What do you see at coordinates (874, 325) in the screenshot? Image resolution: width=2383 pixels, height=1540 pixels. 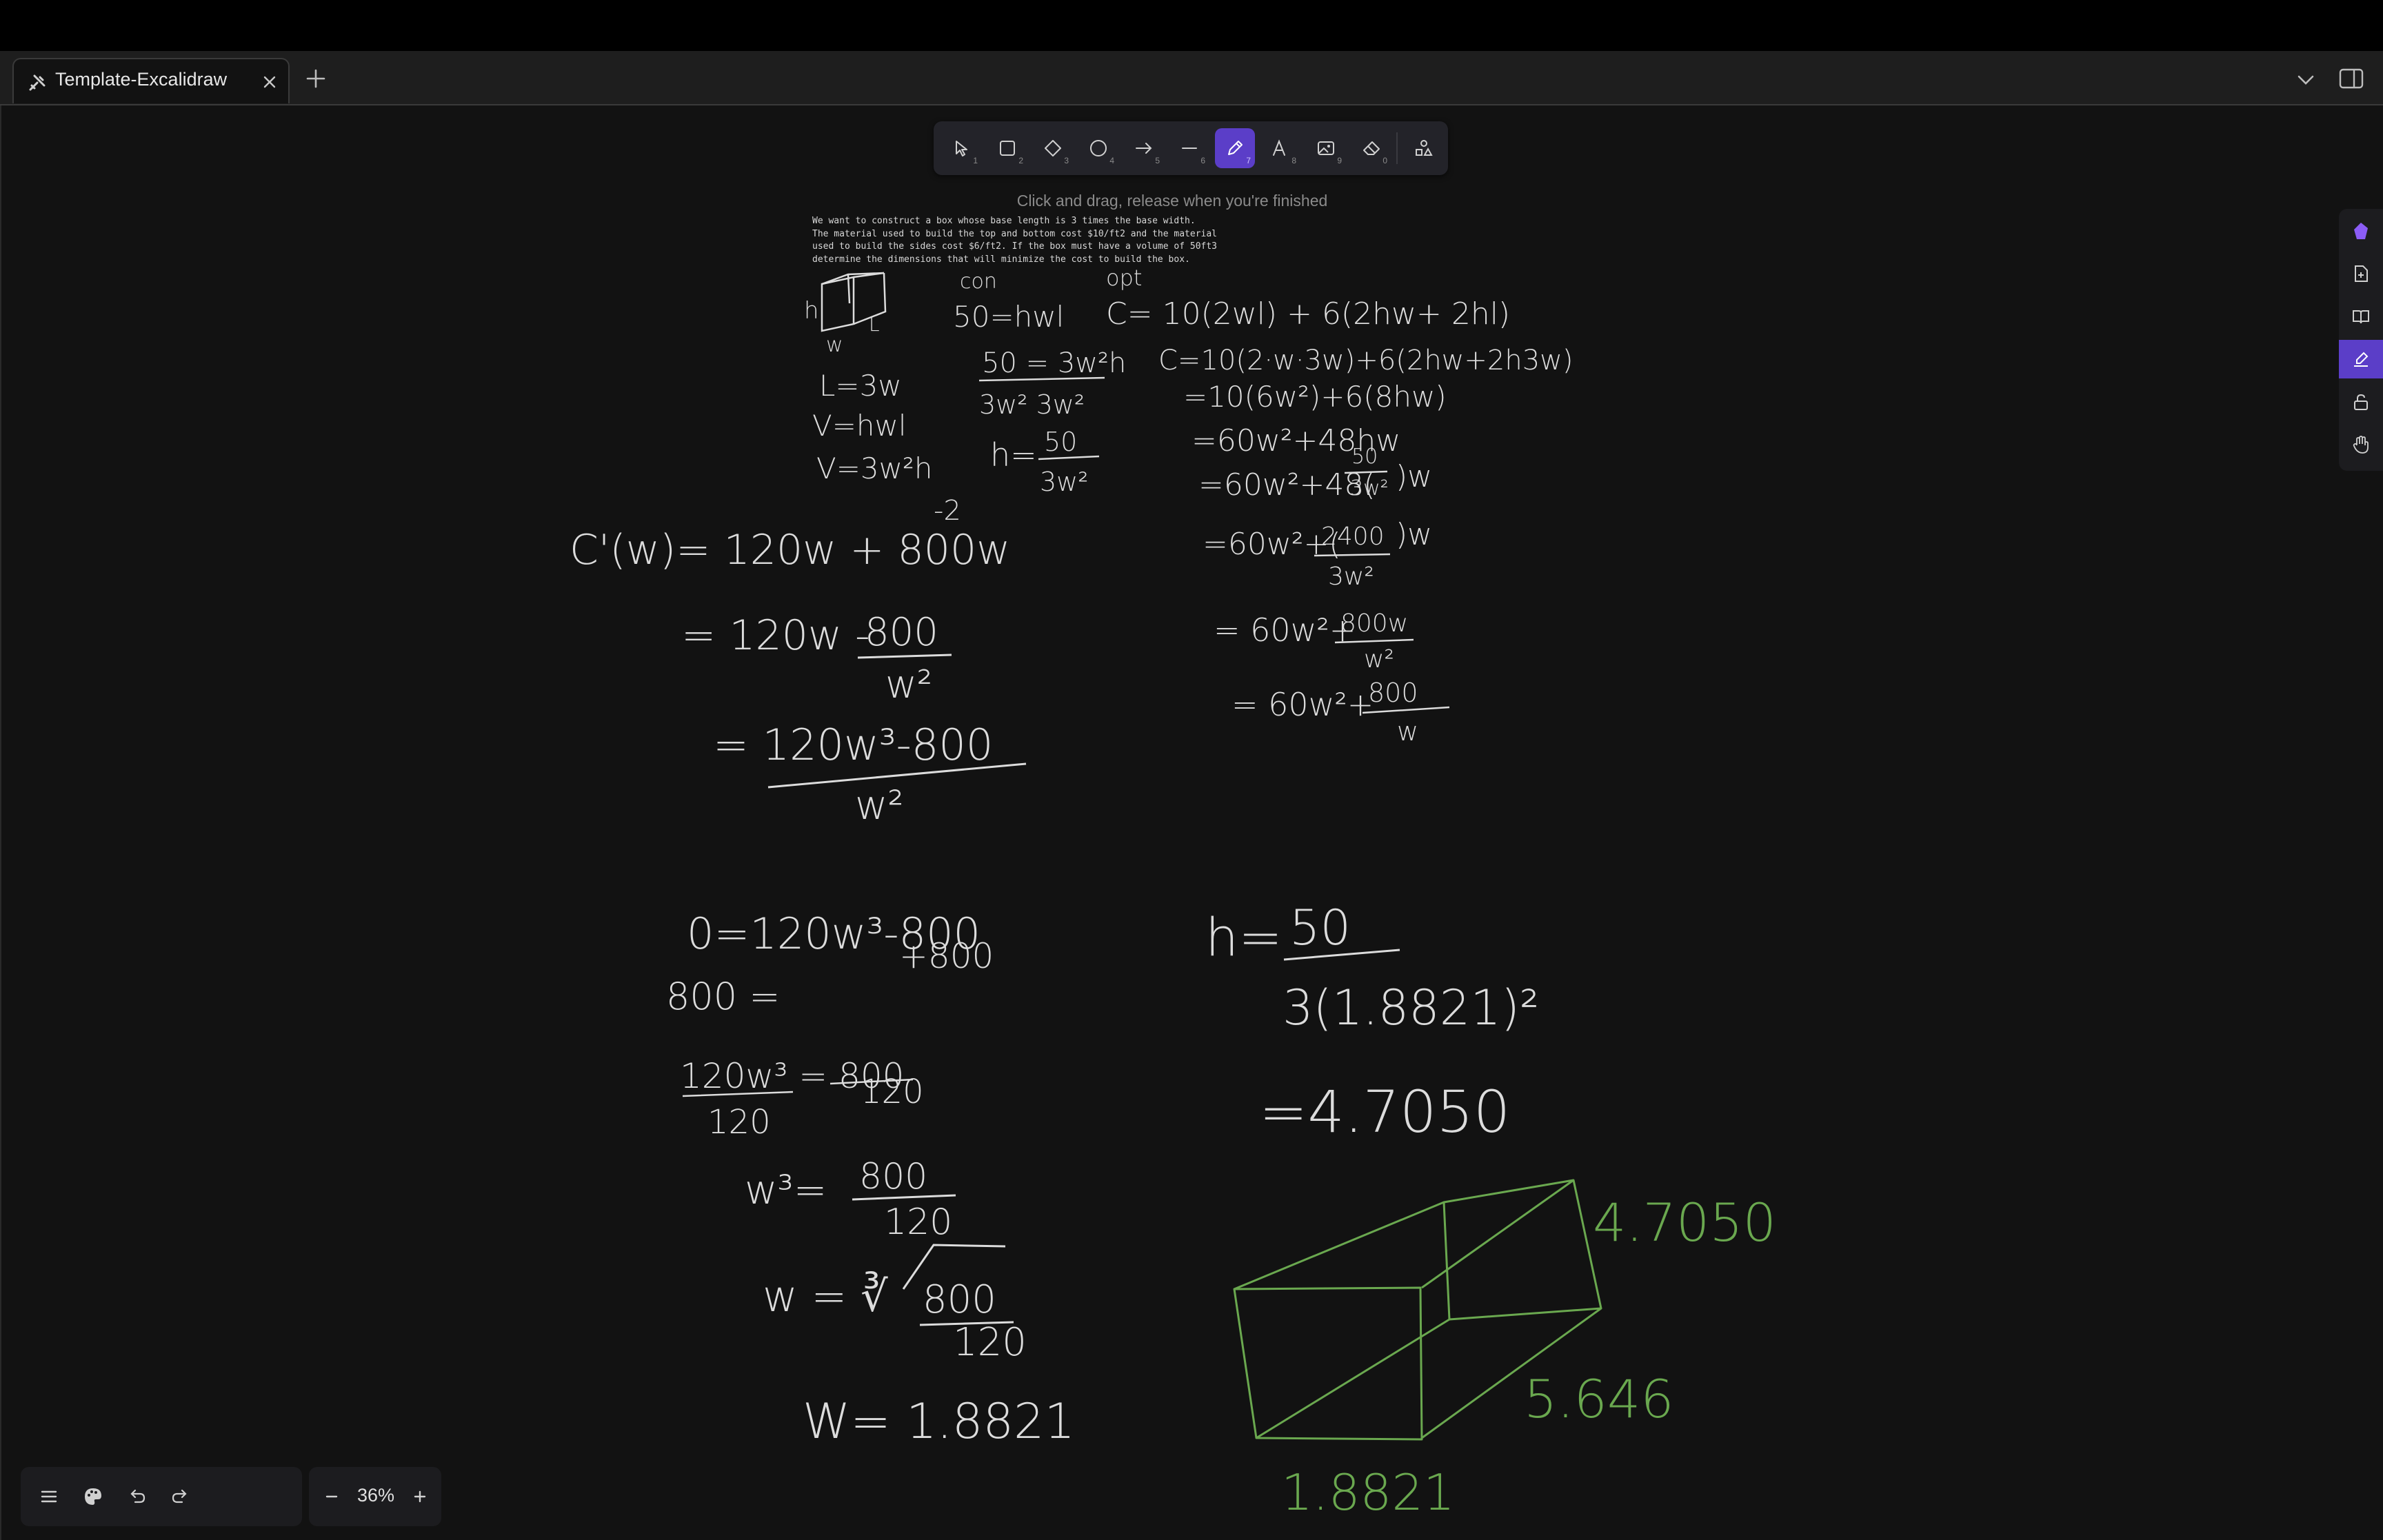 I see `label-l: L` at bounding box center [874, 325].